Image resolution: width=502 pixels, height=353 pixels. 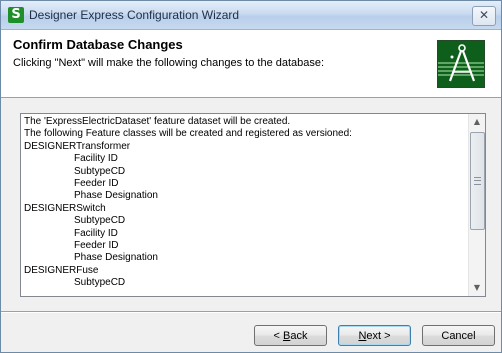 I want to click on cancel-button: Cancel, so click(x=458, y=335).